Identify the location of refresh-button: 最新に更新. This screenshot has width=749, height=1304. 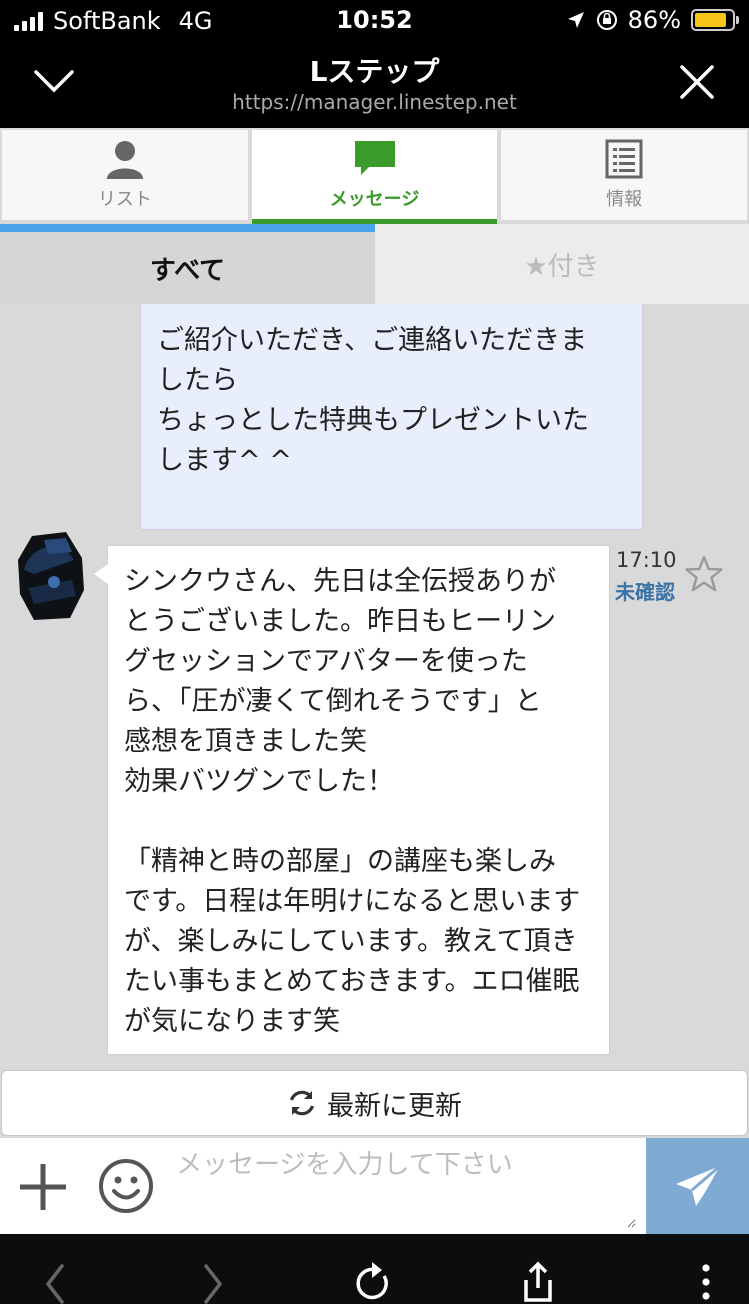
(374, 1103).